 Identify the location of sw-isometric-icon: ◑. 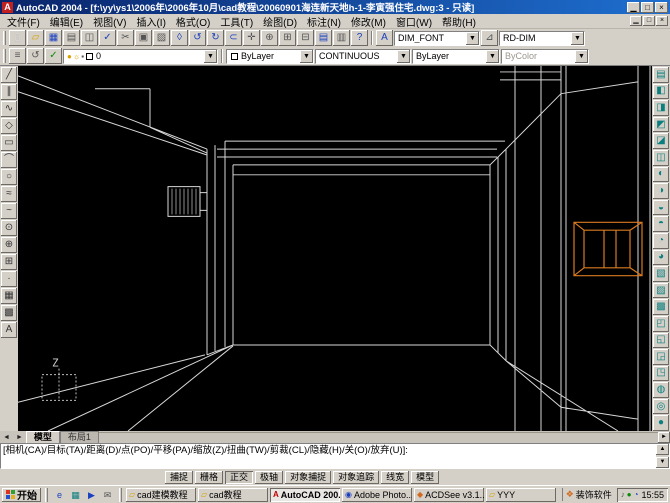
(661, 191).